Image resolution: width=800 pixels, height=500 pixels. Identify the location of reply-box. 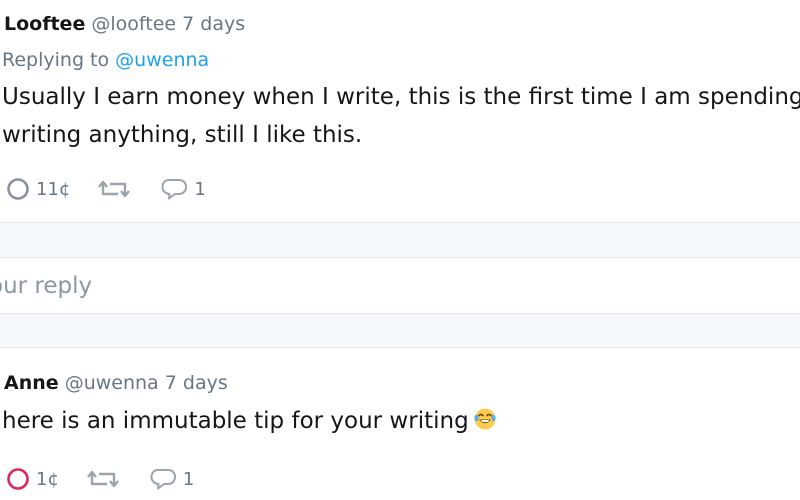
(400, 285).